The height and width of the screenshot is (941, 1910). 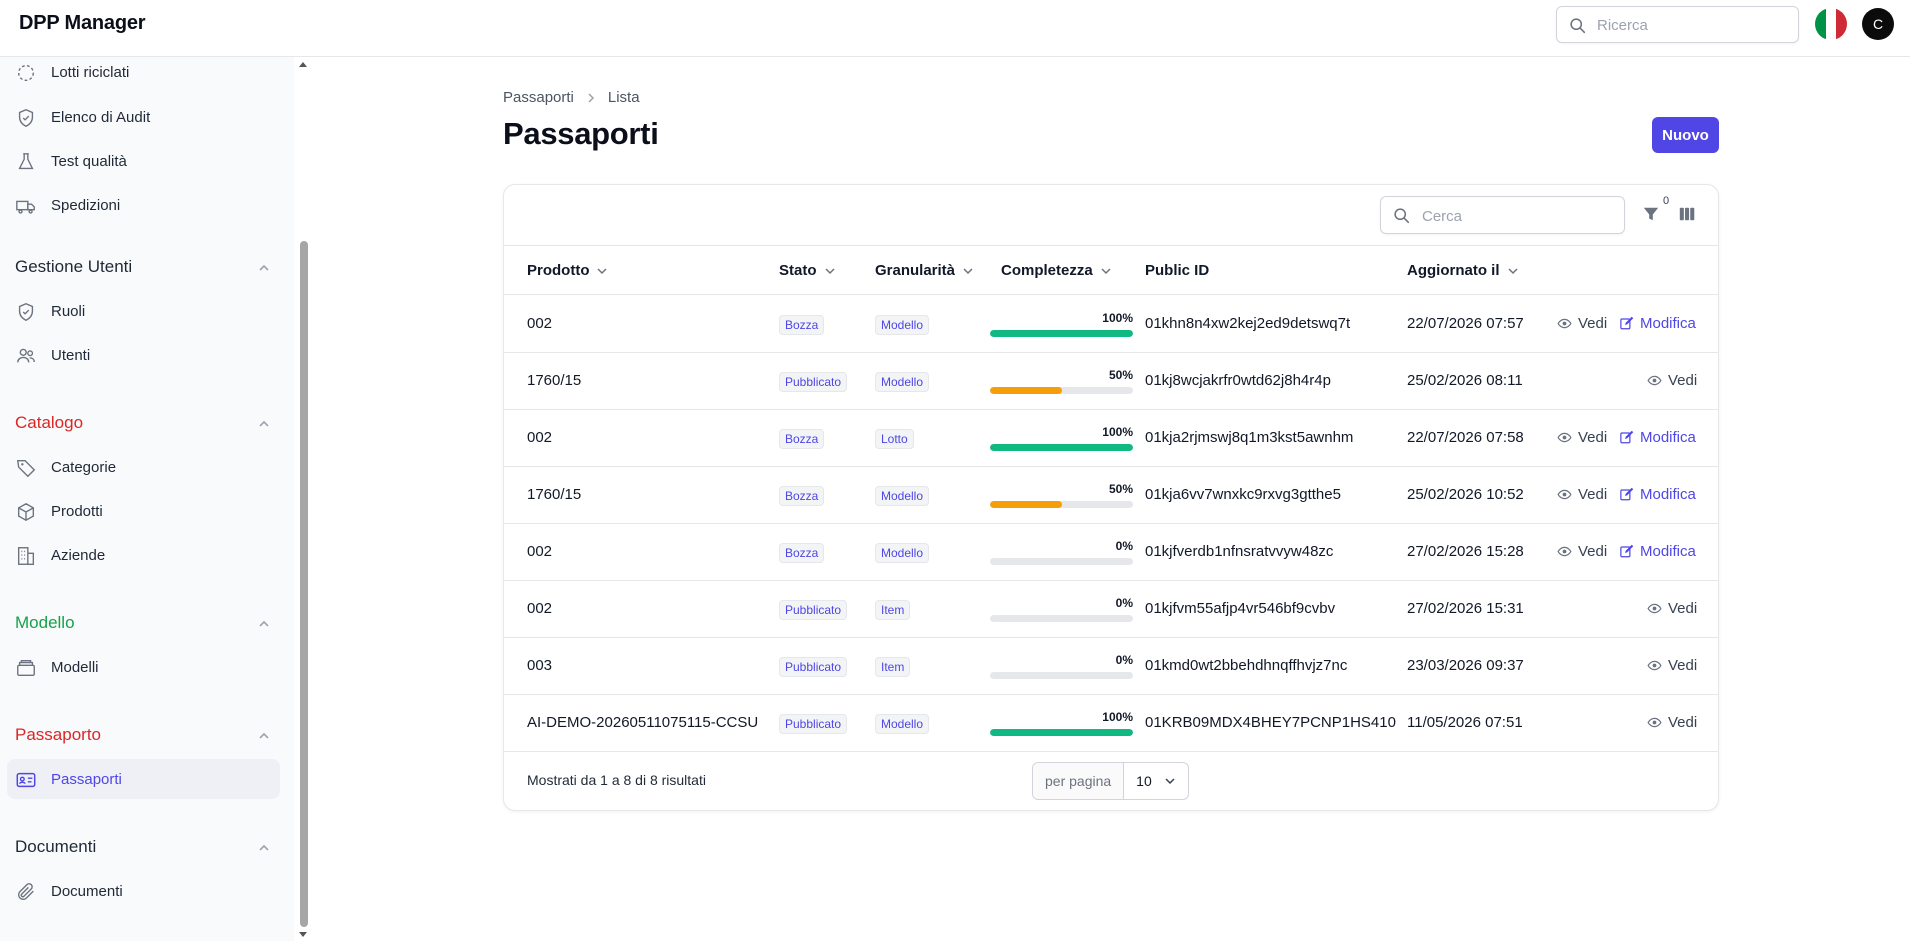 What do you see at coordinates (807, 270) in the screenshot?
I see `column-header-status: Stato` at bounding box center [807, 270].